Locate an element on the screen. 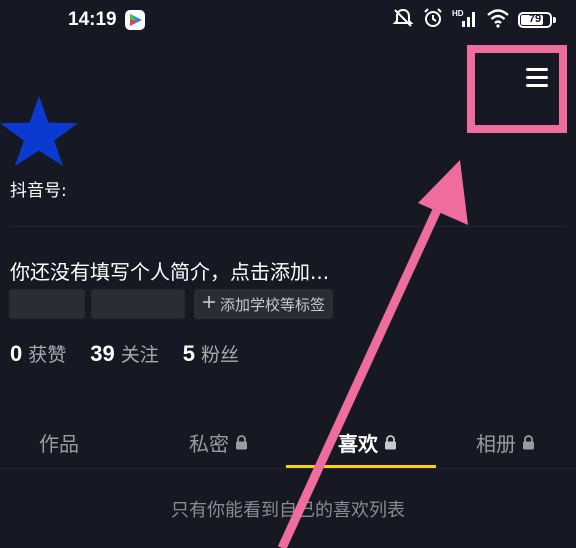 This screenshot has height=548, width=576. status-time: 14:19 is located at coordinates (92, 19).